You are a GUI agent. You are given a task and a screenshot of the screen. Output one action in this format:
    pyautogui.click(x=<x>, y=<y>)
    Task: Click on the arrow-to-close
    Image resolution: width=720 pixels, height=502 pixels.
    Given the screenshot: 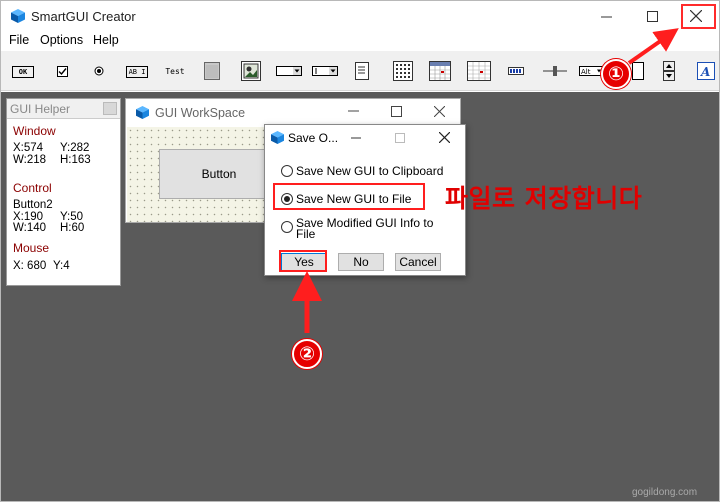 What is the action you would take?
    pyautogui.click(x=653, y=46)
    